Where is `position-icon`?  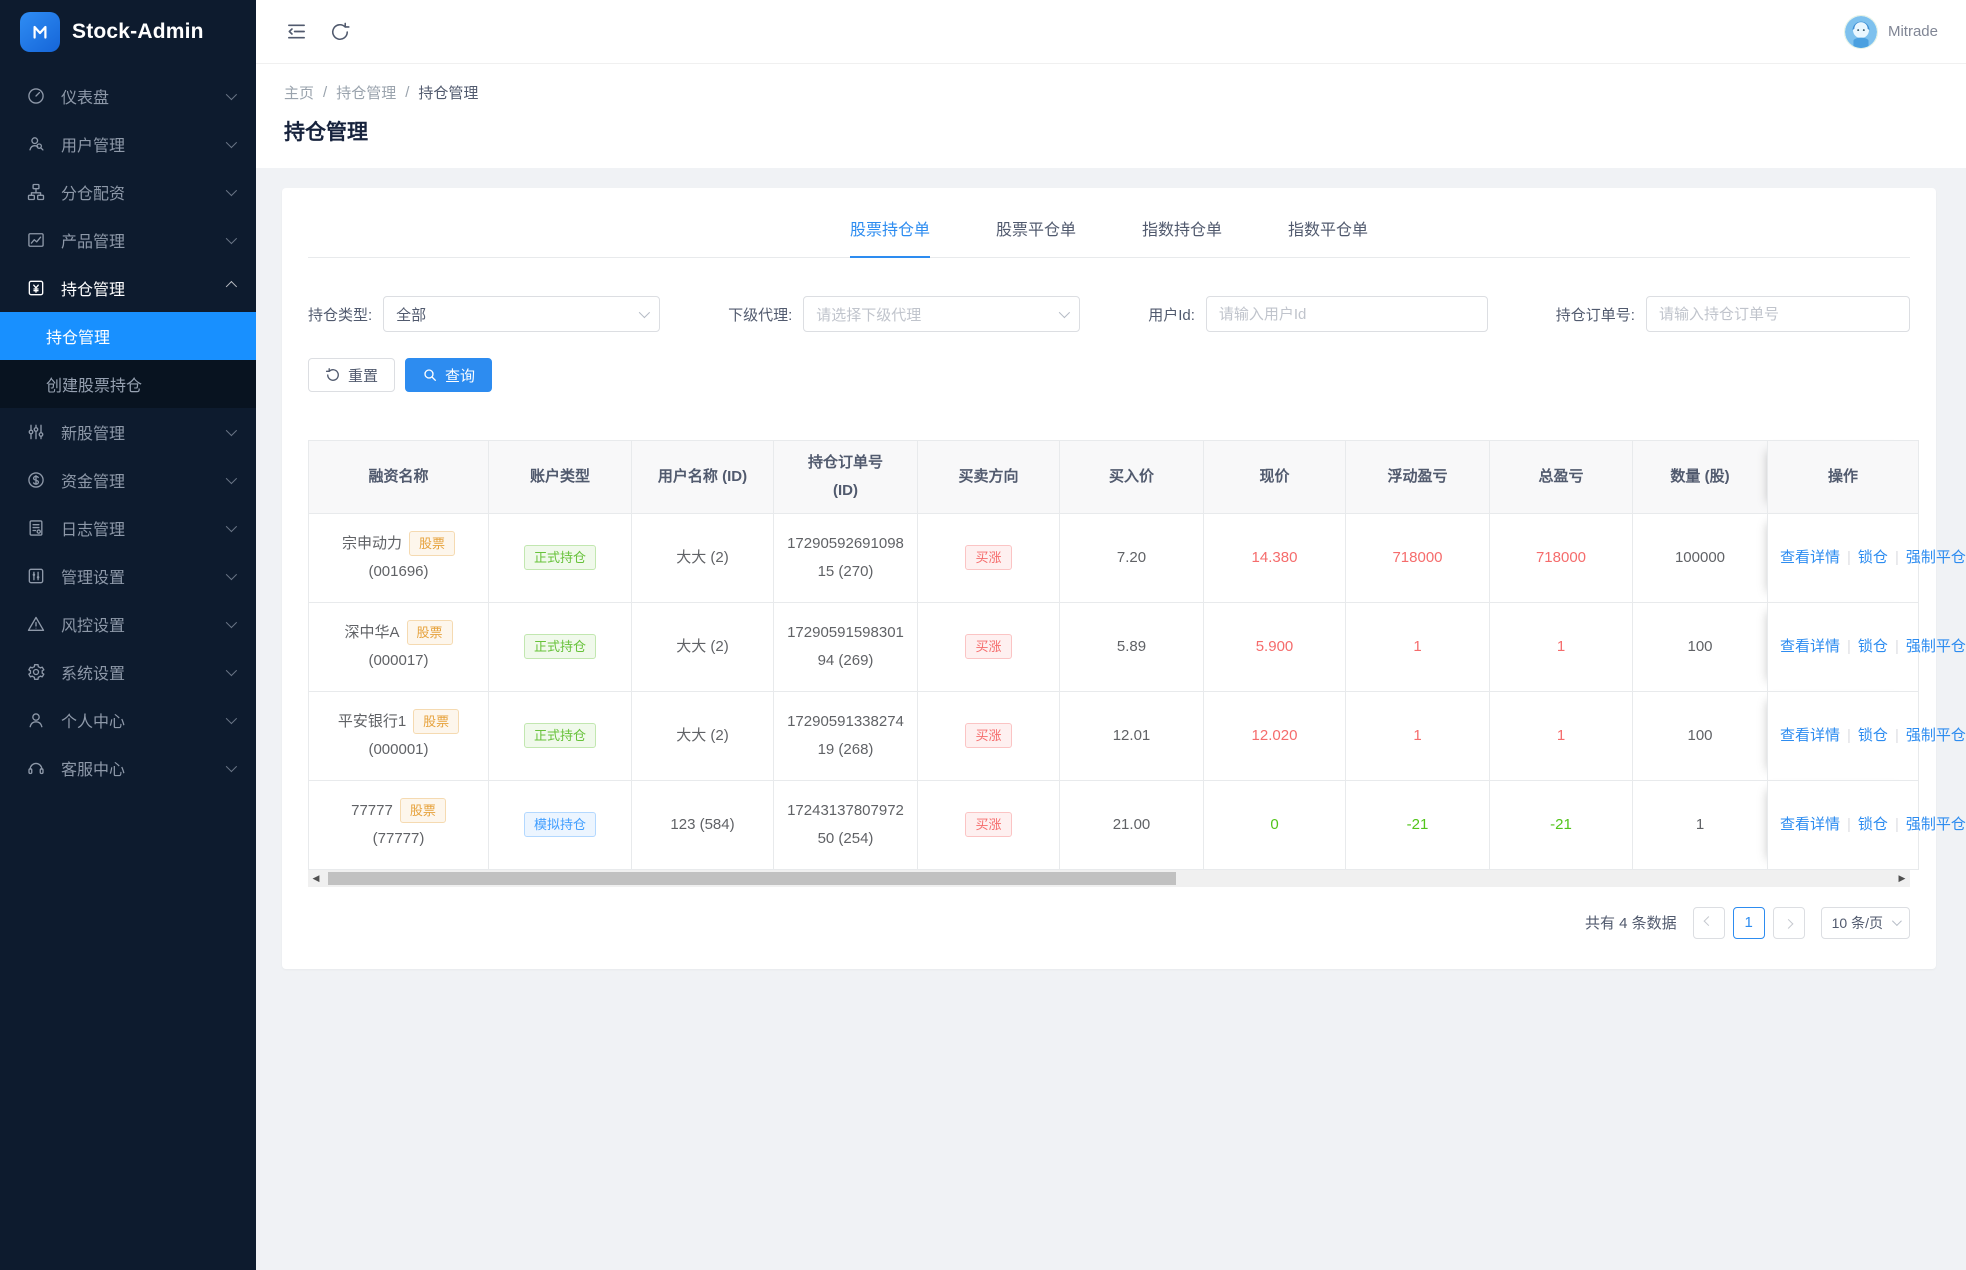
position-icon is located at coordinates (36, 288).